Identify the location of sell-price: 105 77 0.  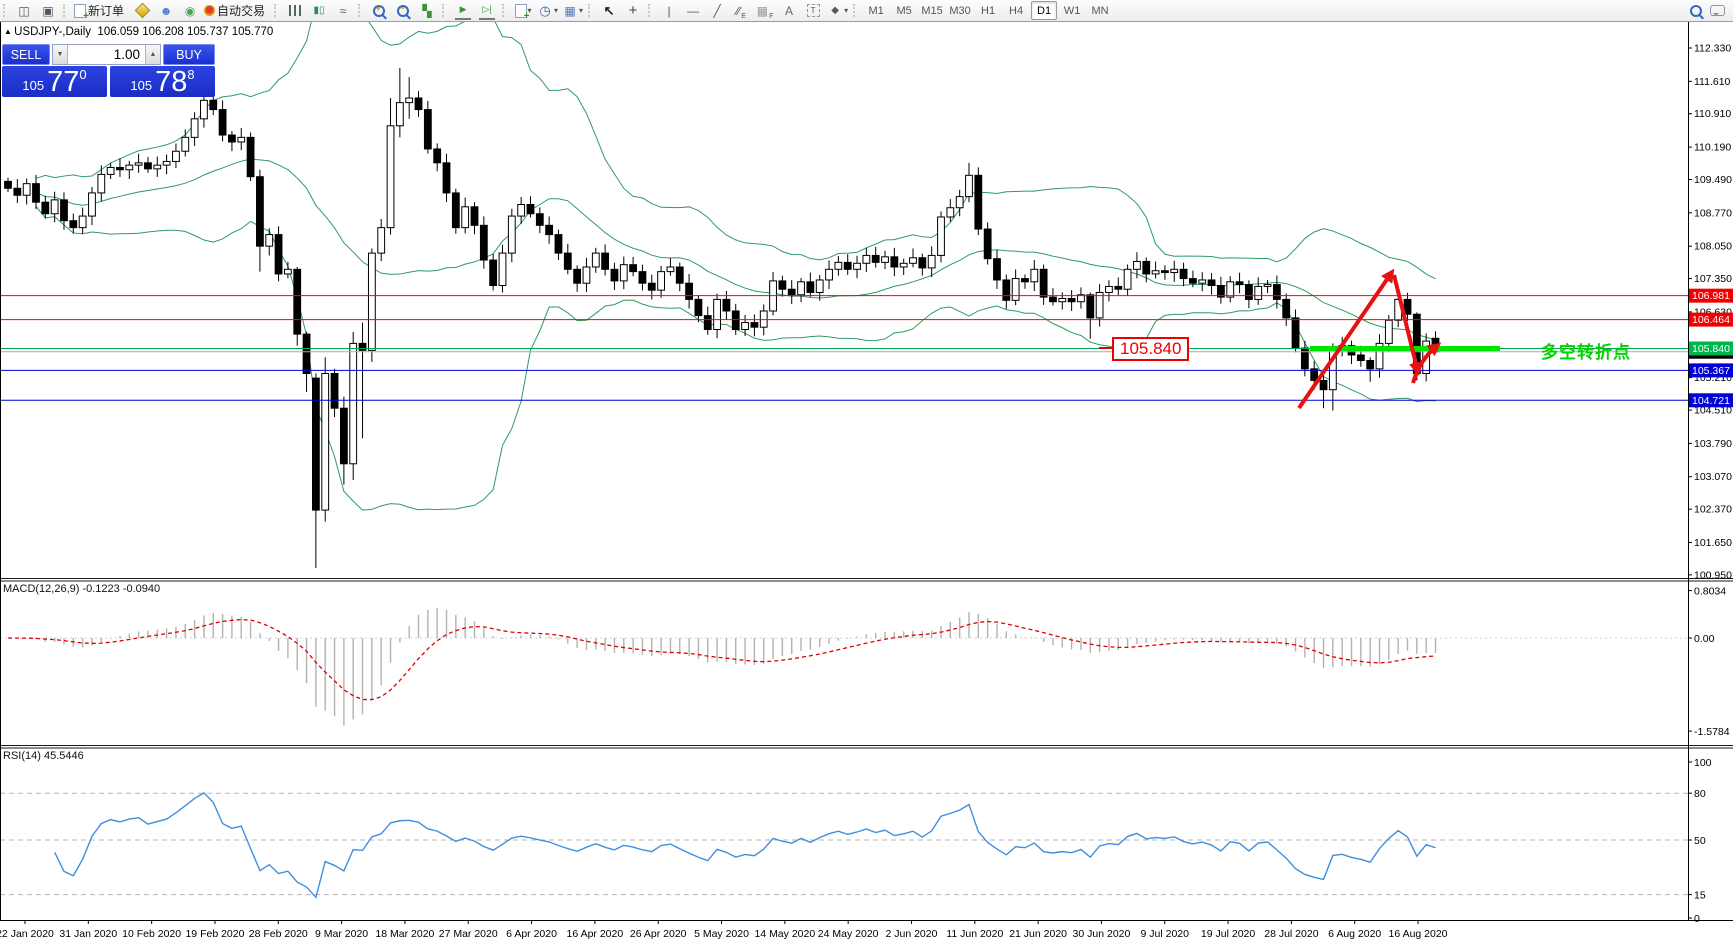
(54, 81).